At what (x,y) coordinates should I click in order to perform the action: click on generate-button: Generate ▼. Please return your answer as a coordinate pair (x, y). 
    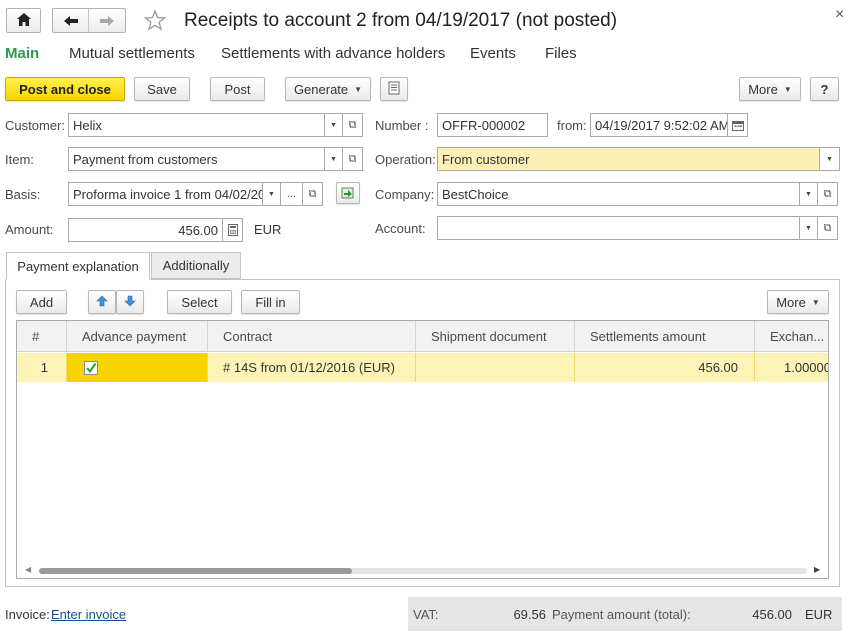
    Looking at the image, I should click on (328, 89).